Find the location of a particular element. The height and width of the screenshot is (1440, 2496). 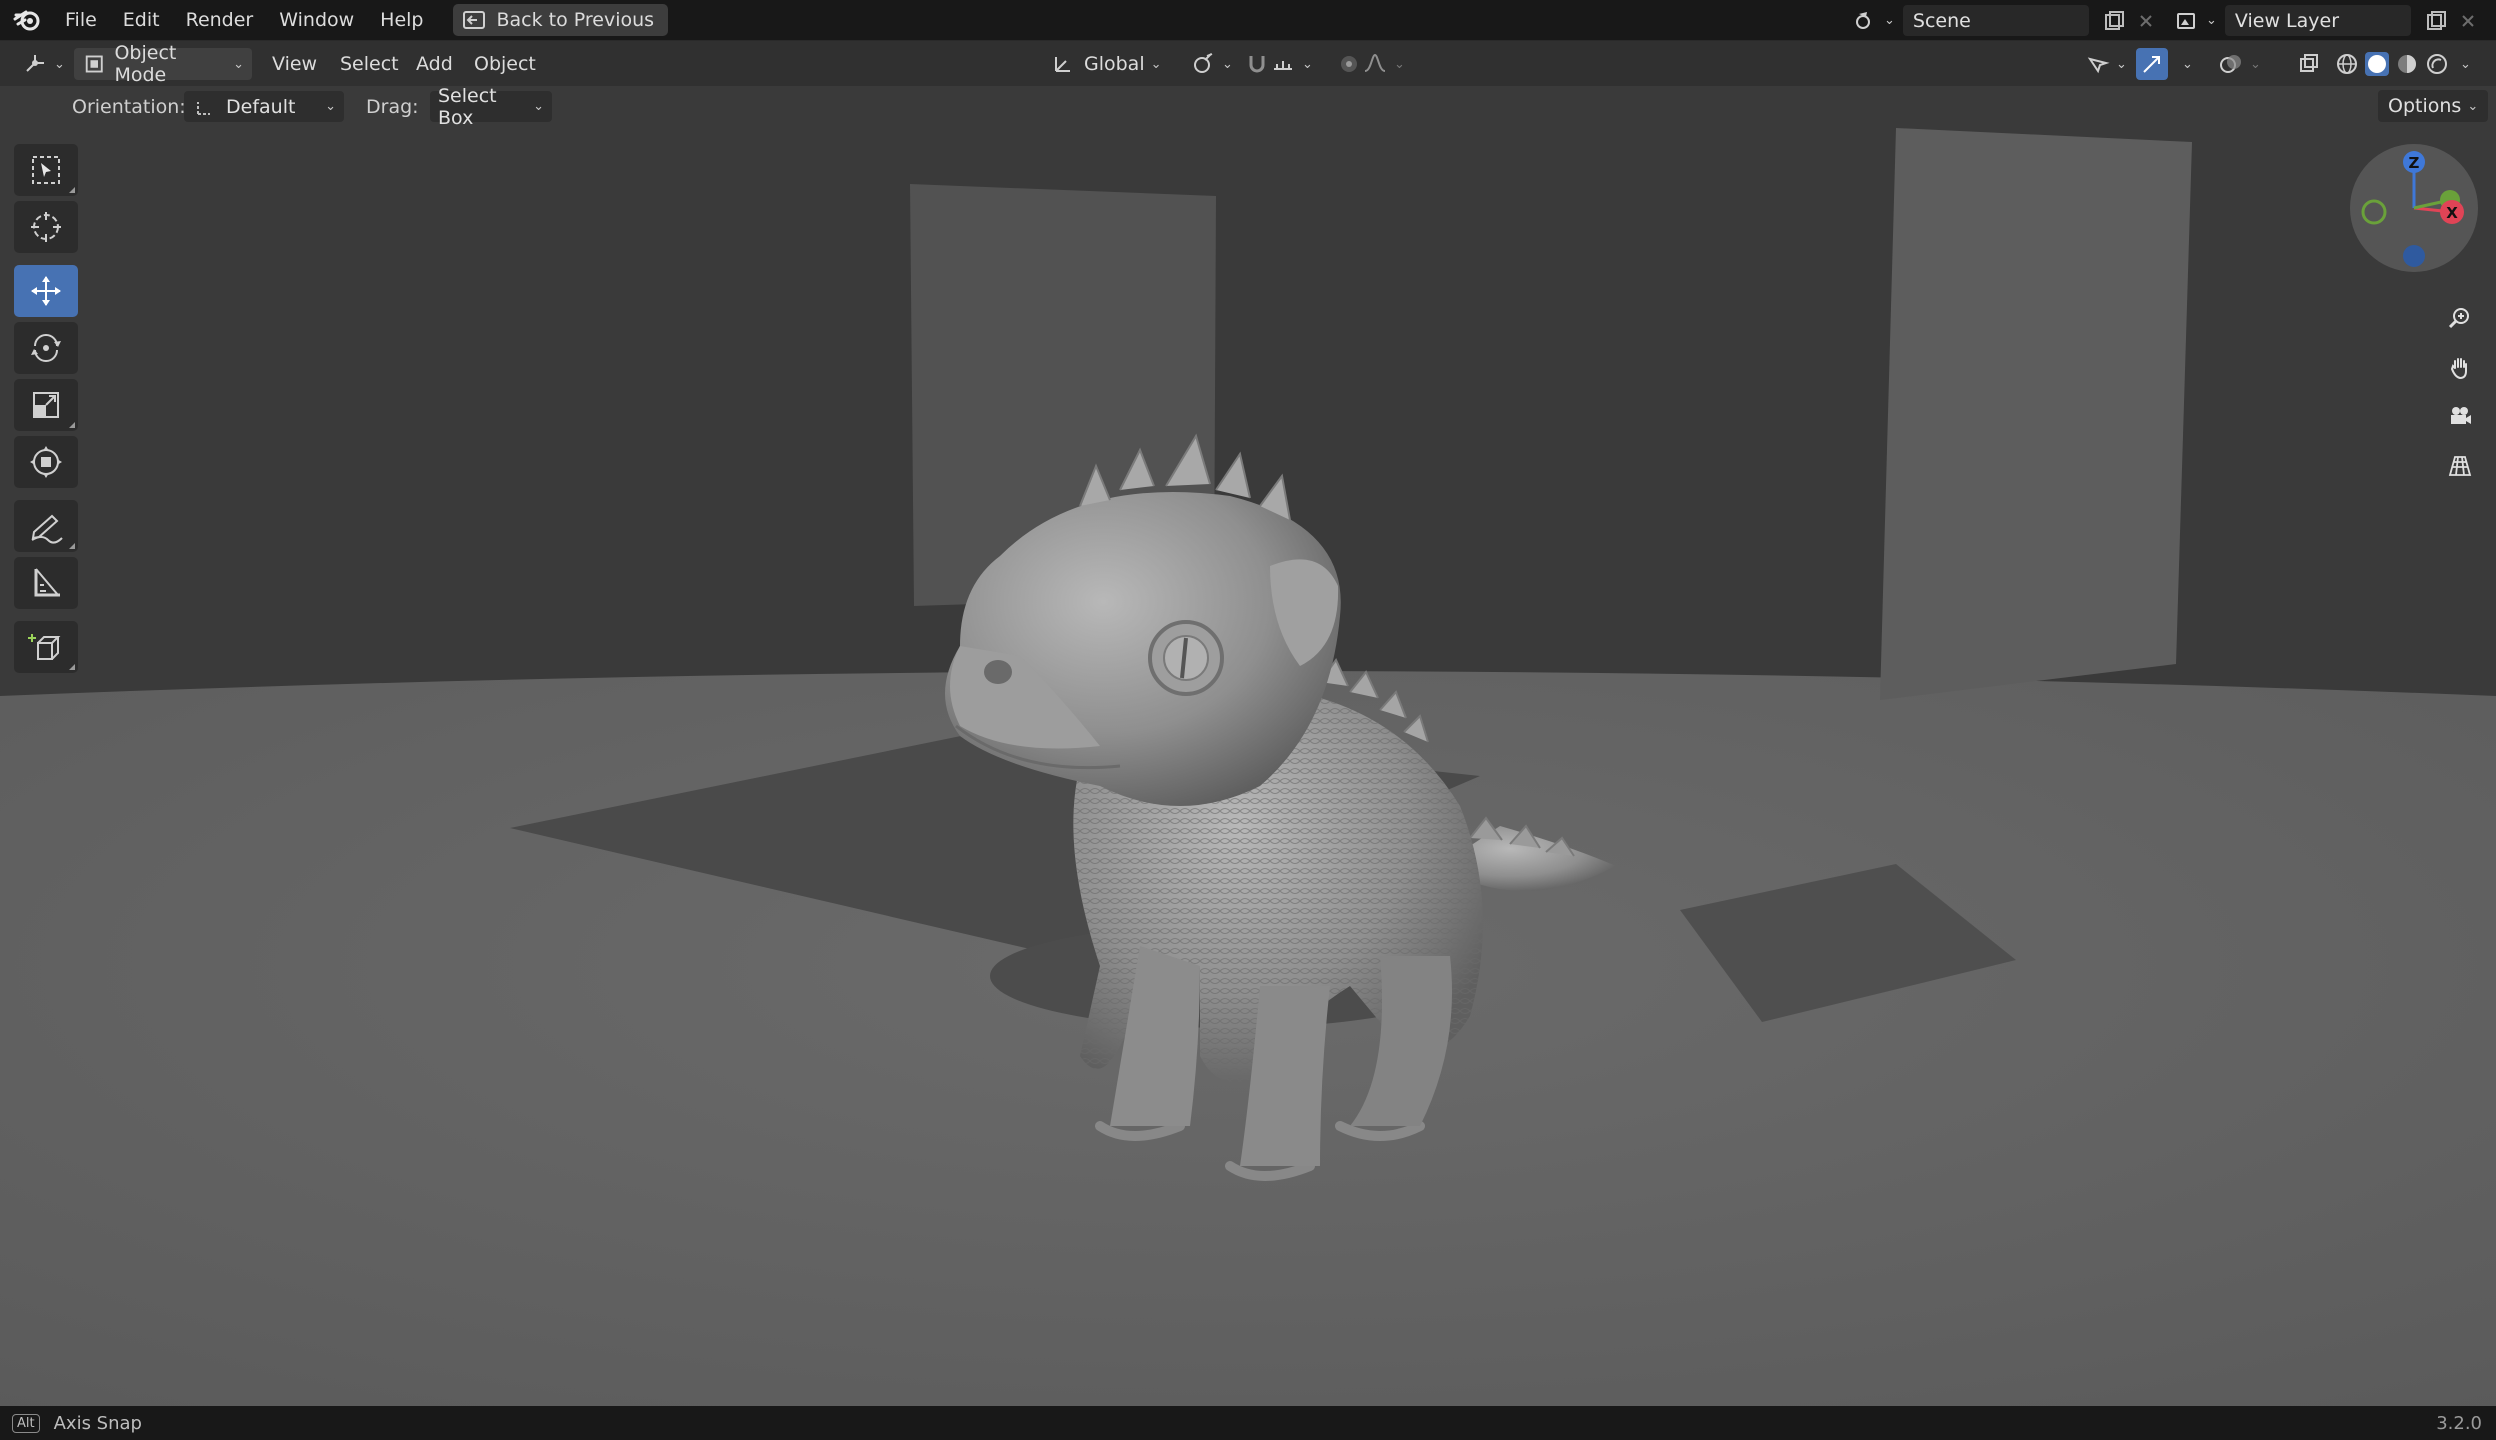

options-label: Options is located at coordinates (2425, 106).